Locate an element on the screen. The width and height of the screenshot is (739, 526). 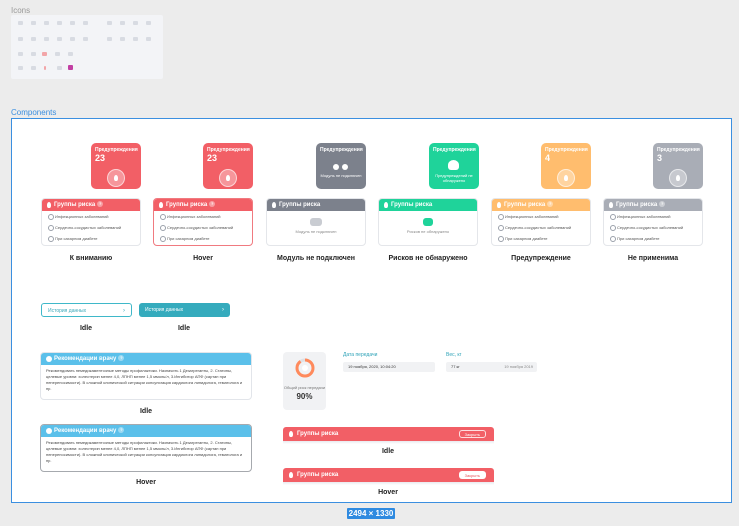
icons-section-title: Icons is located at coordinates (21, 10).